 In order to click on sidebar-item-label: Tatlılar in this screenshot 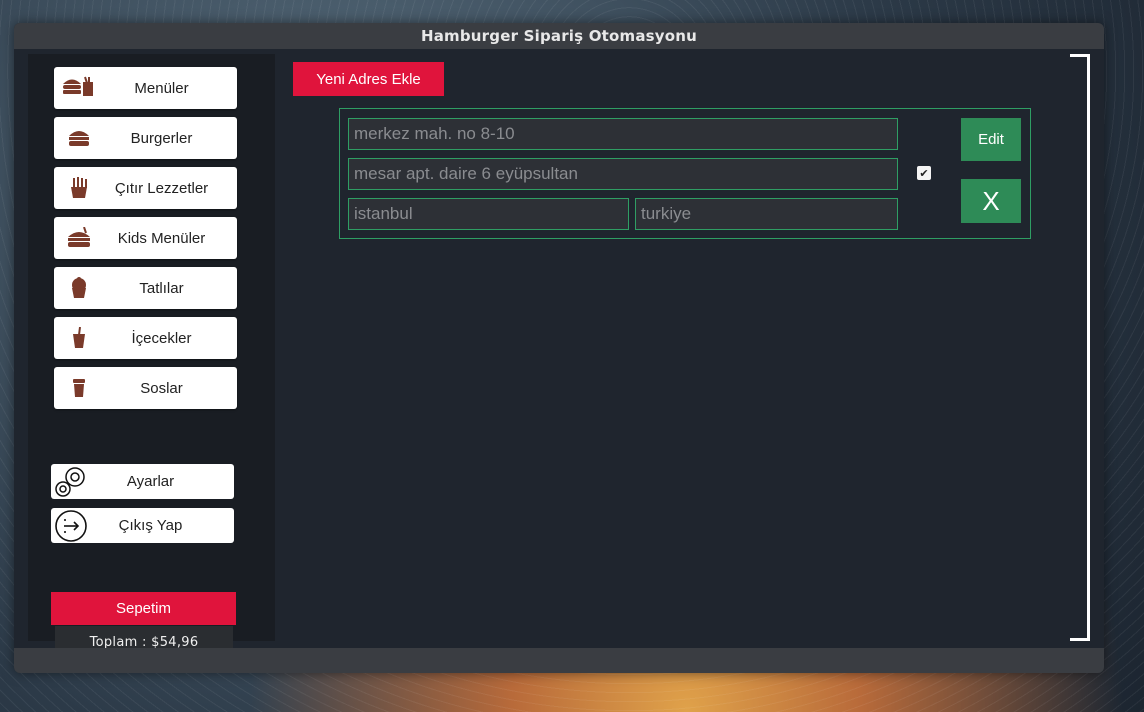, I will do `click(161, 288)`.